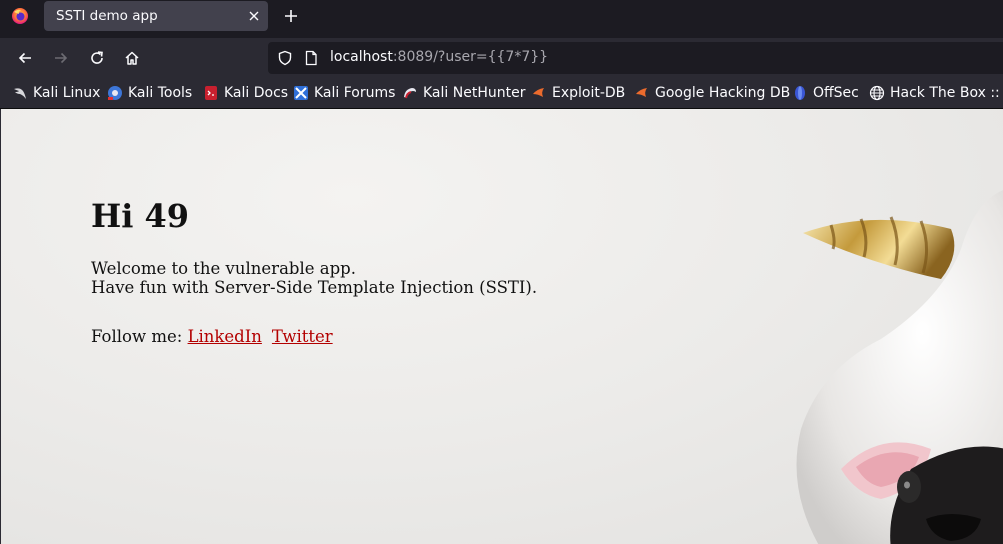  Describe the element at coordinates (635, 58) in the screenshot. I see `url-bar: localhost:8089/?user={{7*7}}` at that location.